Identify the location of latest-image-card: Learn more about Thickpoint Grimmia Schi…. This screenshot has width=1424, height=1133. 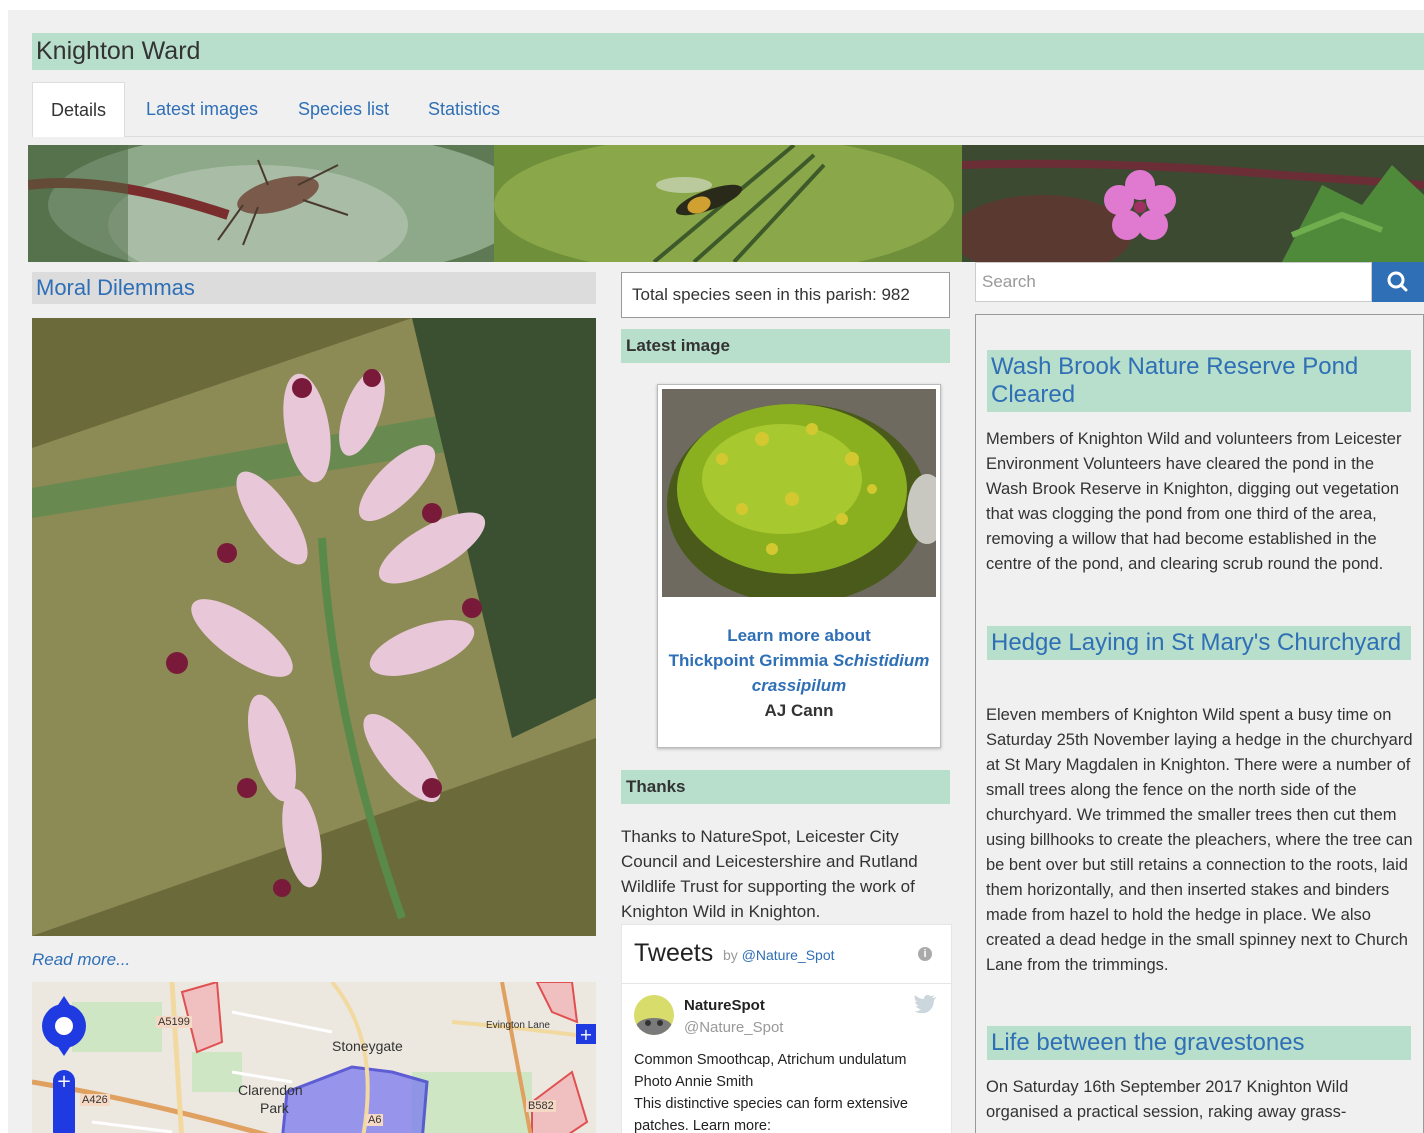
(799, 566).